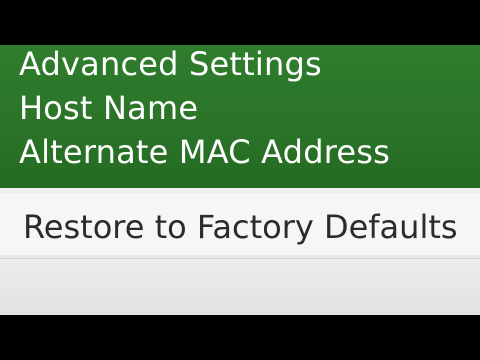 This screenshot has width=480, height=360. Describe the element at coordinates (108, 108) in the screenshot. I see `menu-item-host-name: Host Name` at that location.